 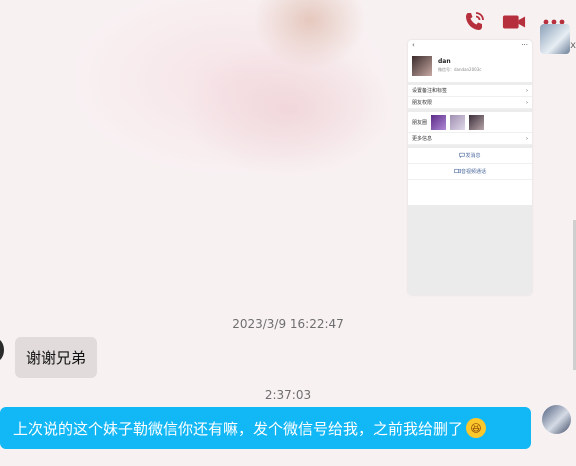 What do you see at coordinates (474, 22) in the screenshot?
I see `phone-call-icon` at bounding box center [474, 22].